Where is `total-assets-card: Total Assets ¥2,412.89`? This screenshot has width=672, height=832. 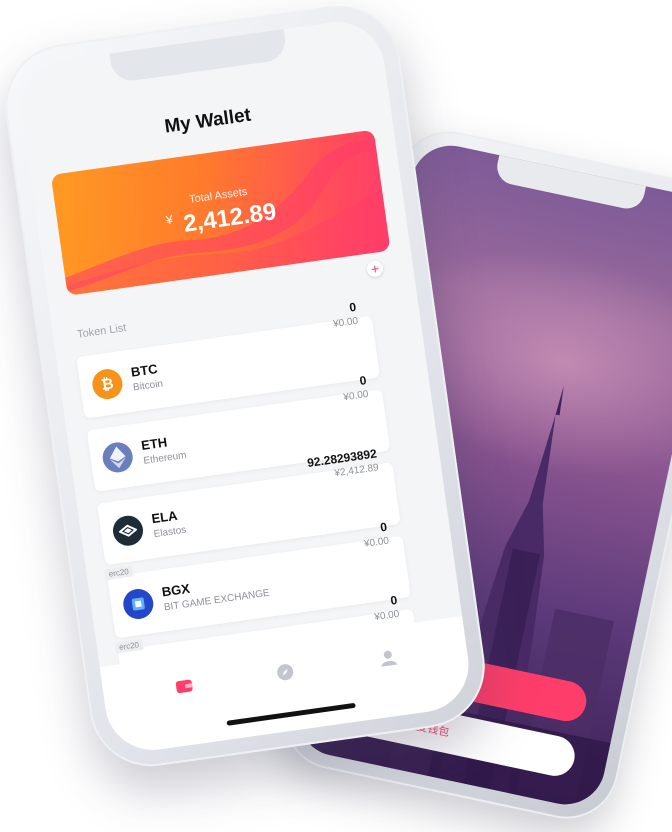 total-assets-card: Total Assets ¥2,412.89 is located at coordinates (220, 212).